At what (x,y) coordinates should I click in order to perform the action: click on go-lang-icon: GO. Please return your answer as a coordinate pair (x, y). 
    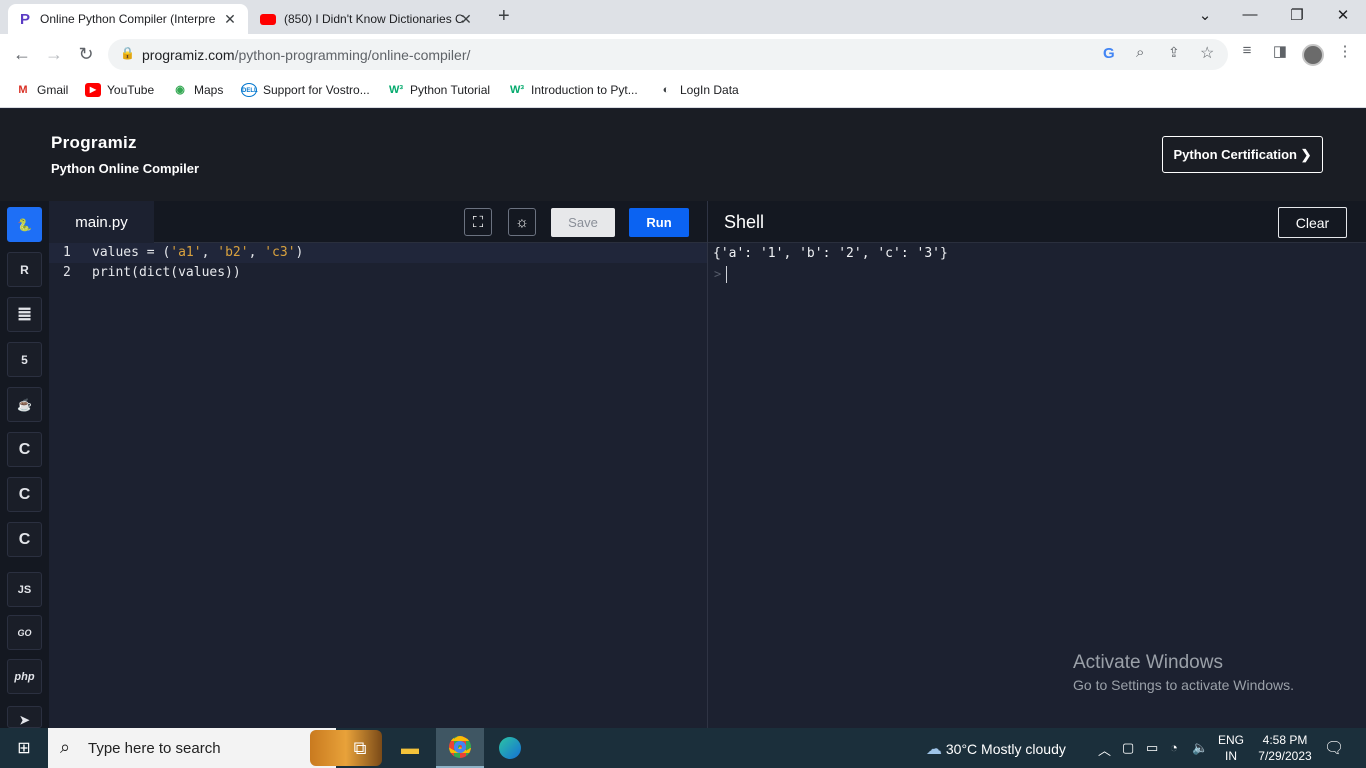
    Looking at the image, I should click on (24, 632).